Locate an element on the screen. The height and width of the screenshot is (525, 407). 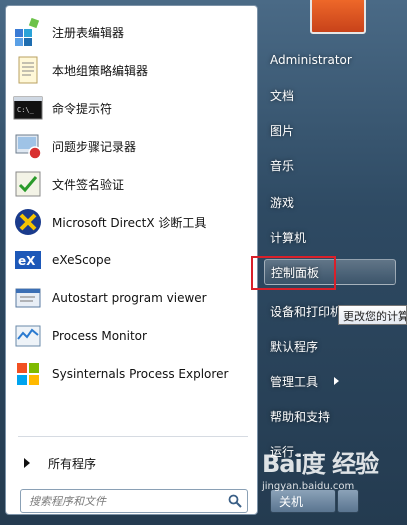
watermark: Bai度 经验 jingyan.baidu.com is located at coordinates (332, 479).